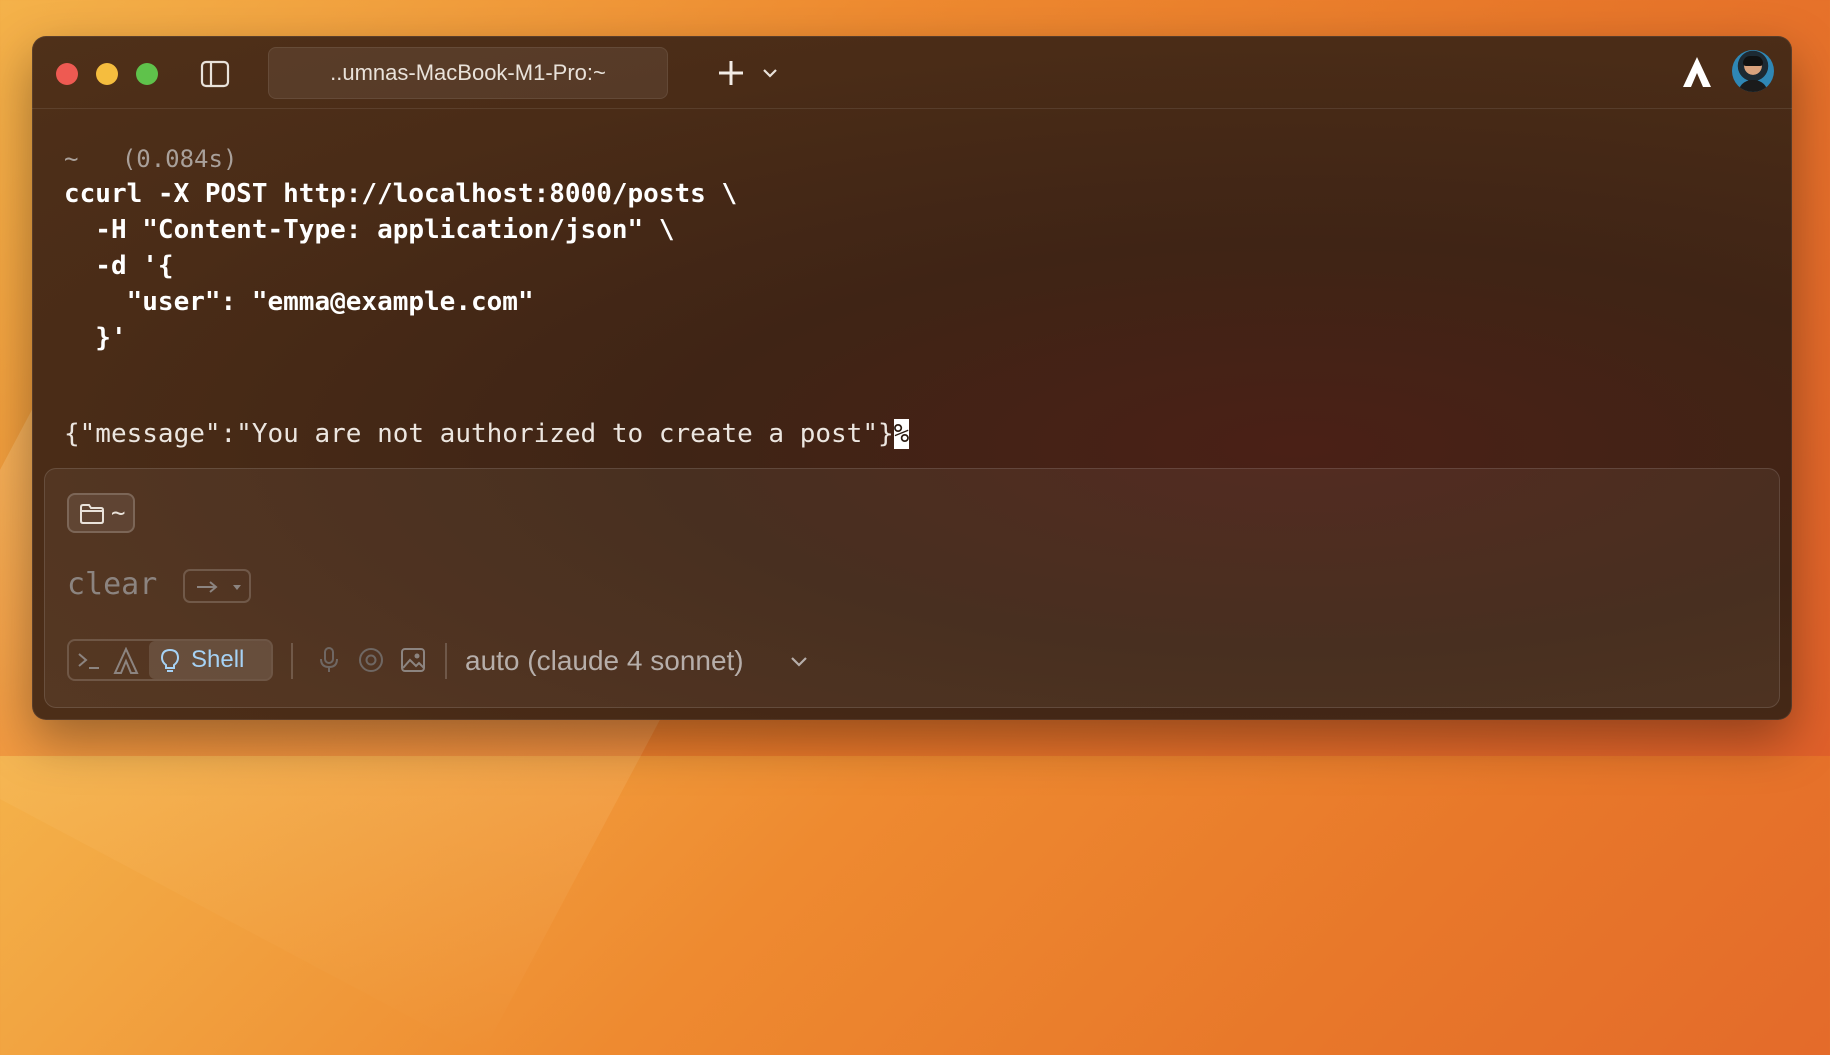 The image size is (1830, 1055). I want to click on plus-icon, so click(731, 73).